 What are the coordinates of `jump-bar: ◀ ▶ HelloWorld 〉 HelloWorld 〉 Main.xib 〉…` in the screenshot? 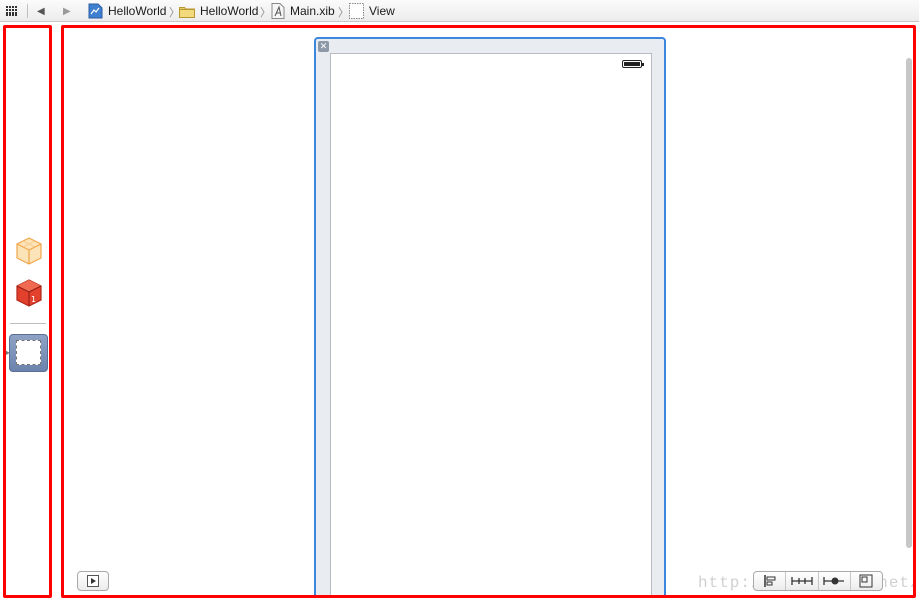 It's located at (459, 11).